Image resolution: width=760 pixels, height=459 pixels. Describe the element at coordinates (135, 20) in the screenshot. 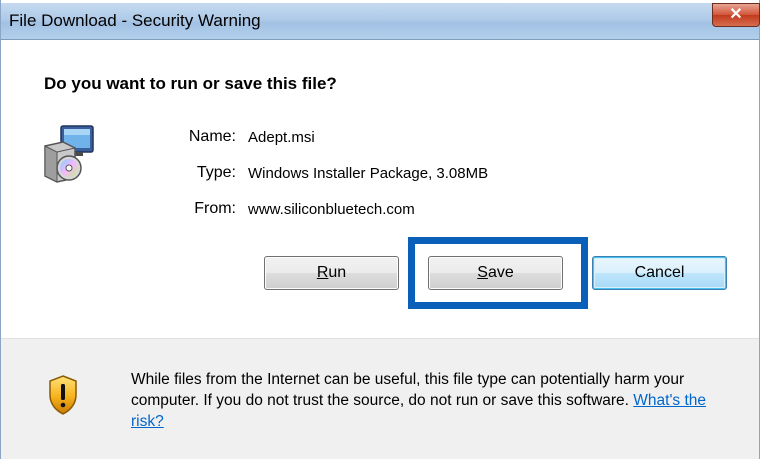

I see `window-title: File Download - Security Warning` at that location.